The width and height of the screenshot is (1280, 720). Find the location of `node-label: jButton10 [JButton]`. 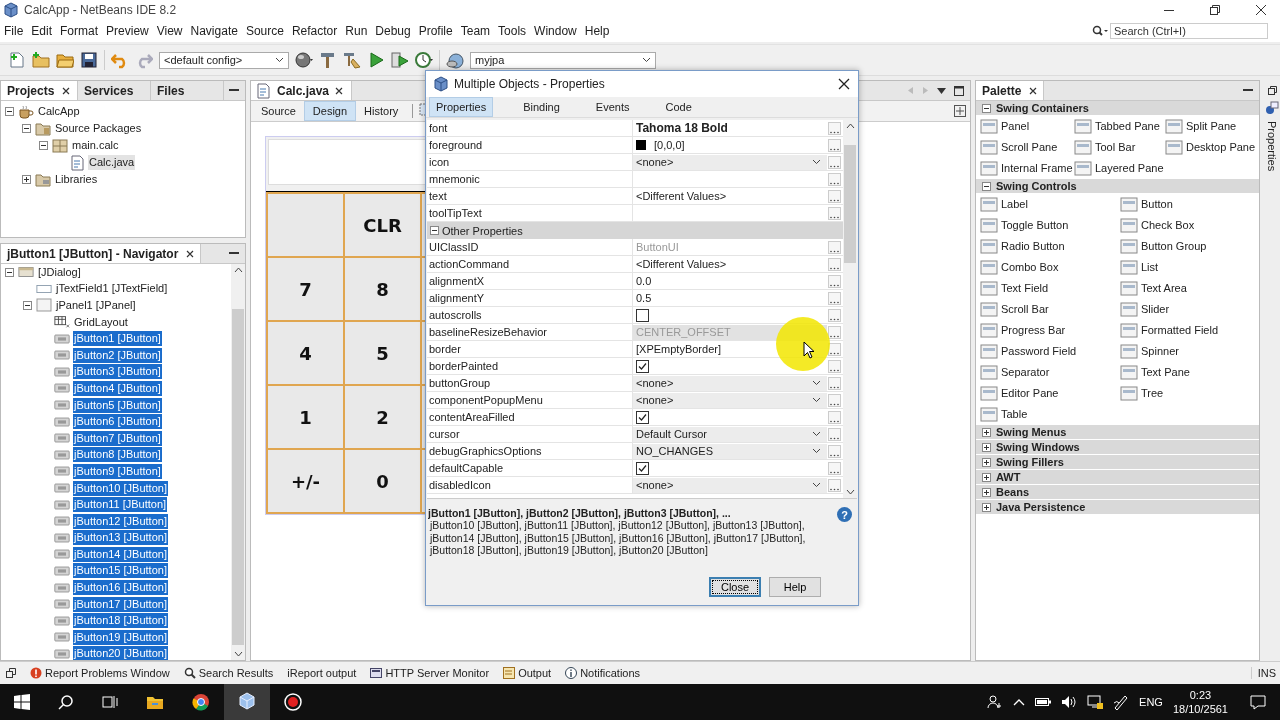

node-label: jButton10 [JButton] is located at coordinates (120, 488).